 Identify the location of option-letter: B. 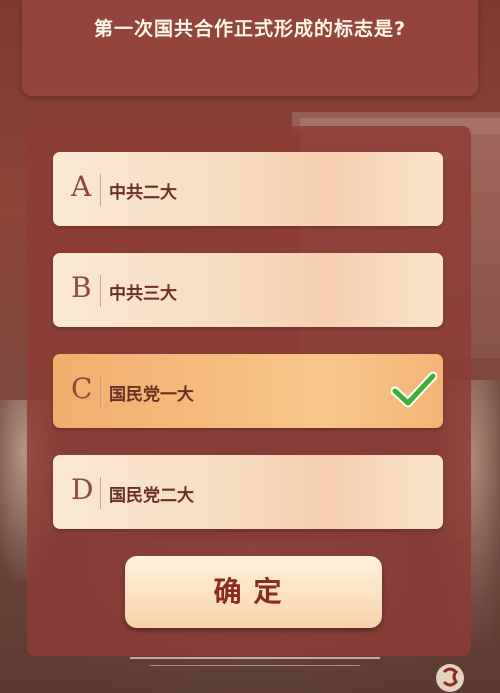
(81, 287).